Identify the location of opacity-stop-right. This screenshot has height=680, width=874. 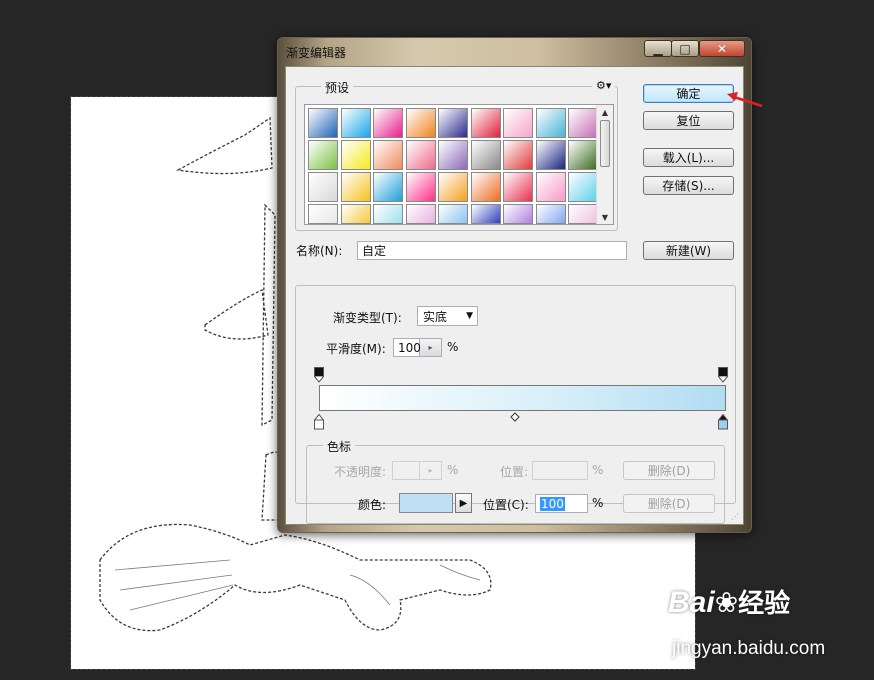
(723, 375).